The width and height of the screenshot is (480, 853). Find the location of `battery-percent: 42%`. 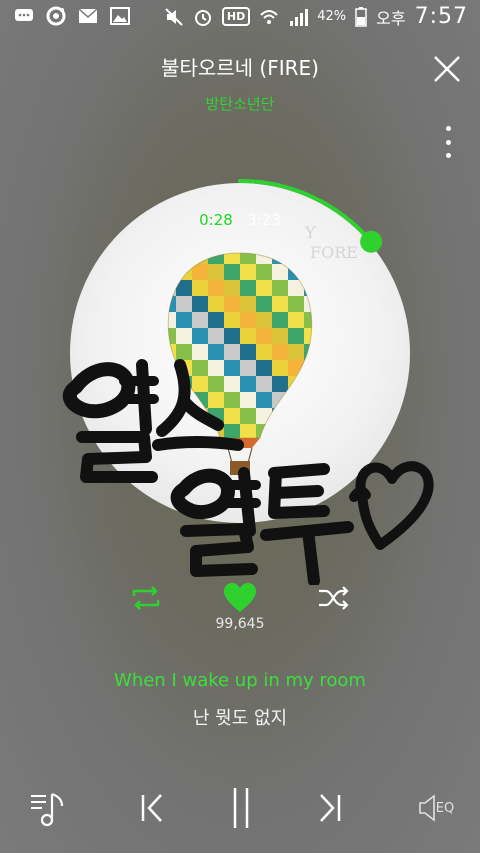

battery-percent: 42% is located at coordinates (332, 16).